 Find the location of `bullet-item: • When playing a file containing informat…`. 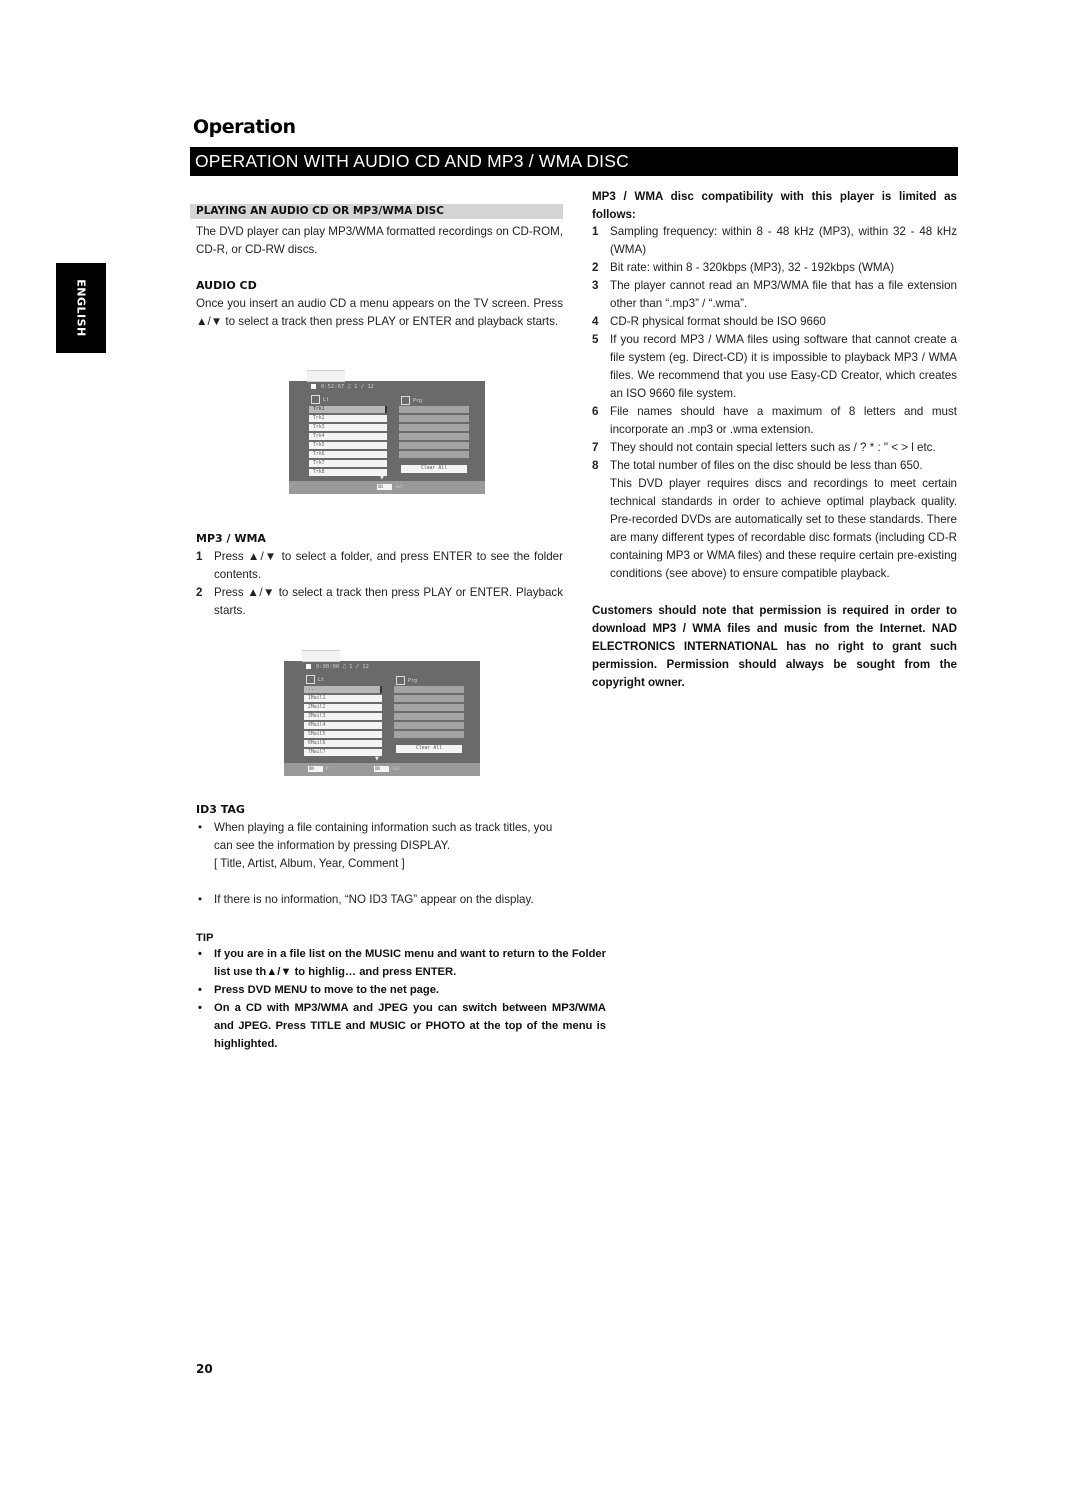

bullet-item: • When playing a file containing informat… is located at coordinates (375, 845).